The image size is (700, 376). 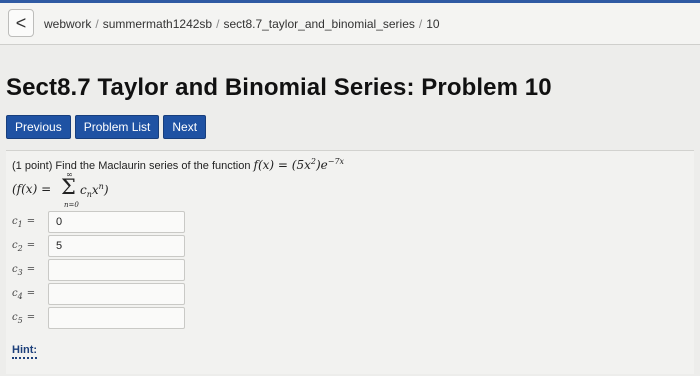 What do you see at coordinates (185, 127) in the screenshot?
I see `next-button: Next` at bounding box center [185, 127].